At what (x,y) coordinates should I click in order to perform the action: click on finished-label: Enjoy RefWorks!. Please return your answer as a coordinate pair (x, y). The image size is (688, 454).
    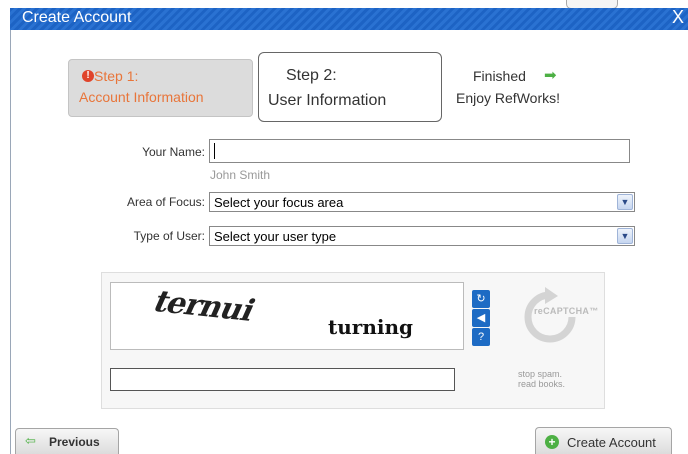
    Looking at the image, I should click on (508, 98).